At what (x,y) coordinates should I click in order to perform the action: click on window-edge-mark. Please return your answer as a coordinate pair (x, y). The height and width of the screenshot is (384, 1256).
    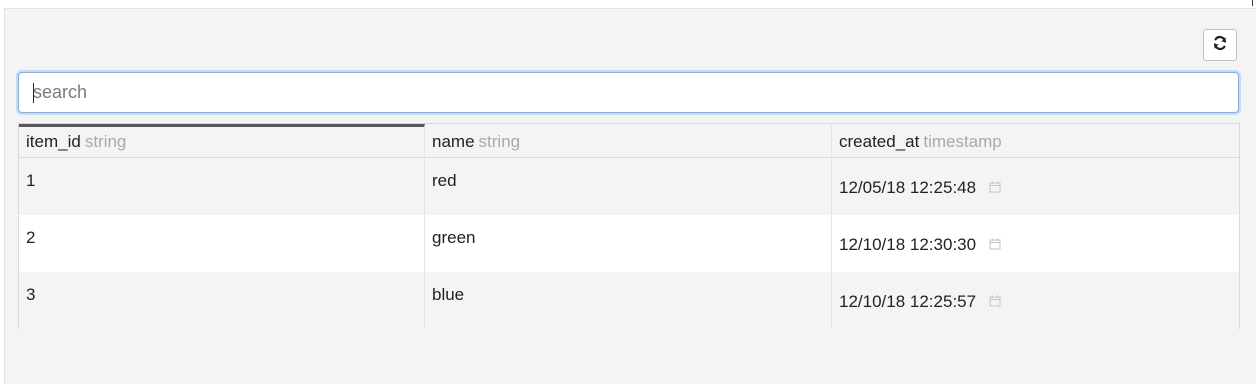
    Looking at the image, I should click on (1252, 3).